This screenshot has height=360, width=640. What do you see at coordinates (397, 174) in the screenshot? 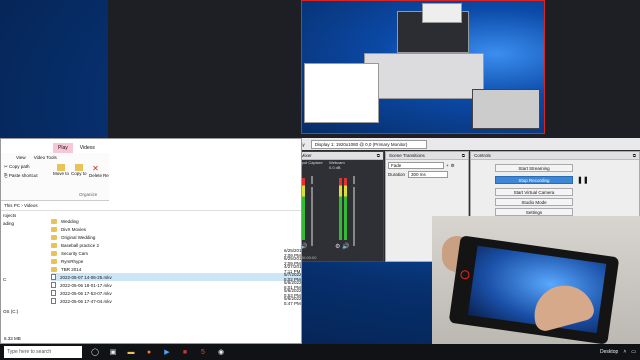
I see `duration-label: Duration` at bounding box center [397, 174].